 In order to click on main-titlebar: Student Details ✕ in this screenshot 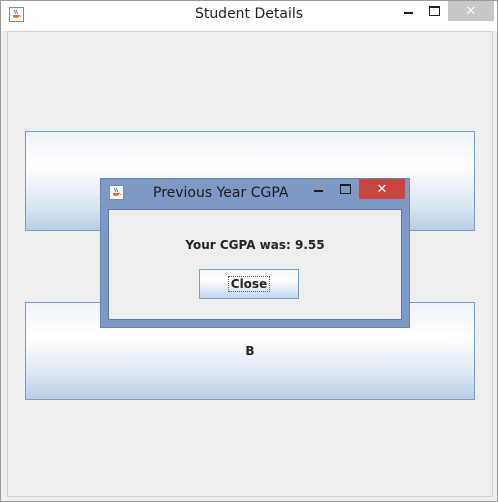, I will do `click(249, 16)`.